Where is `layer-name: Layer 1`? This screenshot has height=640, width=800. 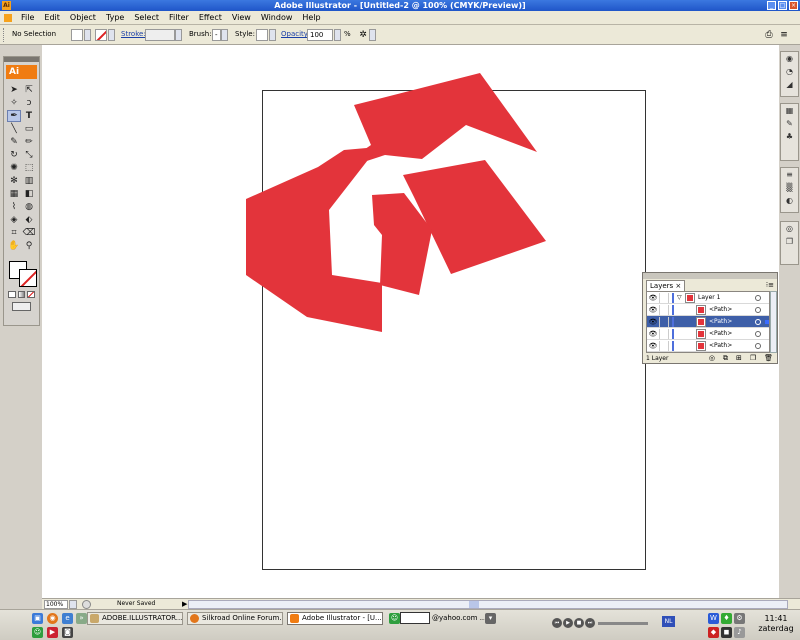
layer-name: Layer 1 is located at coordinates (709, 298).